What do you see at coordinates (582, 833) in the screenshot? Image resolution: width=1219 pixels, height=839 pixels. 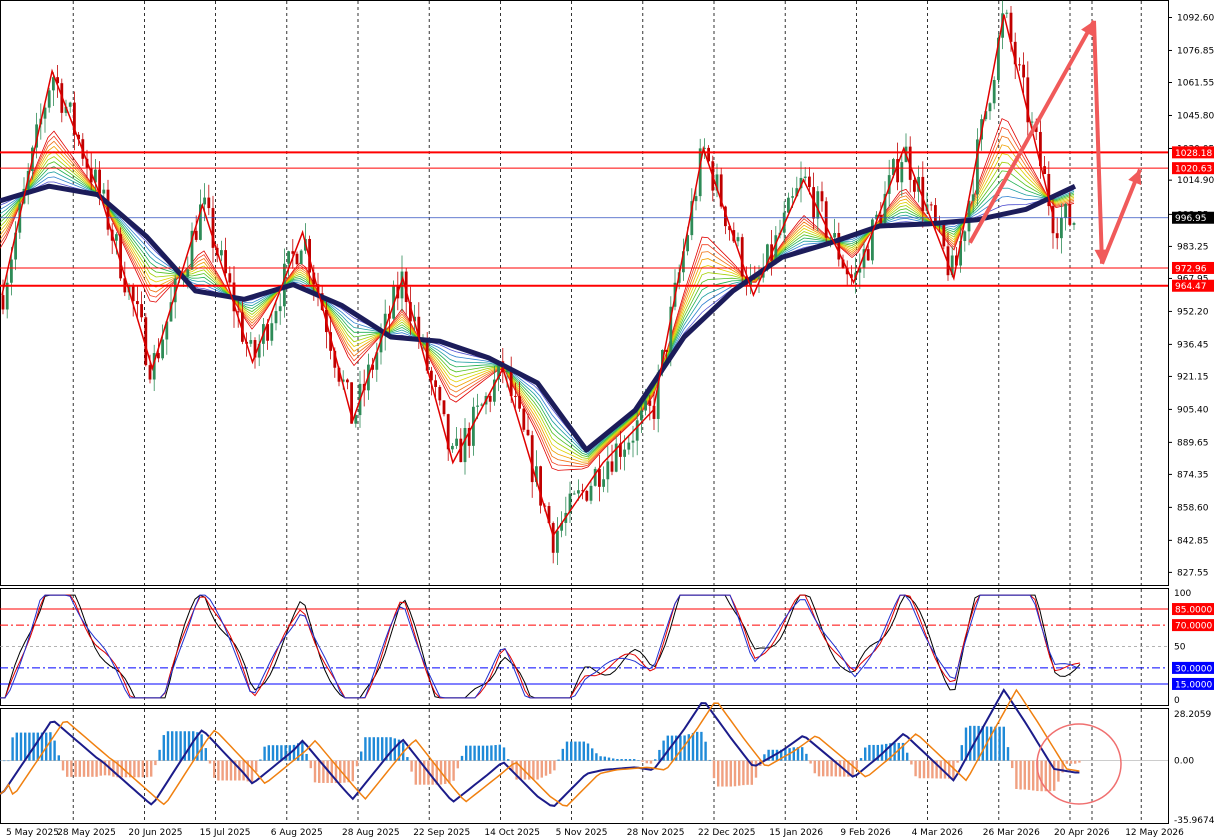 I see `x-tick-label: 5 Nov 2025` at bounding box center [582, 833].